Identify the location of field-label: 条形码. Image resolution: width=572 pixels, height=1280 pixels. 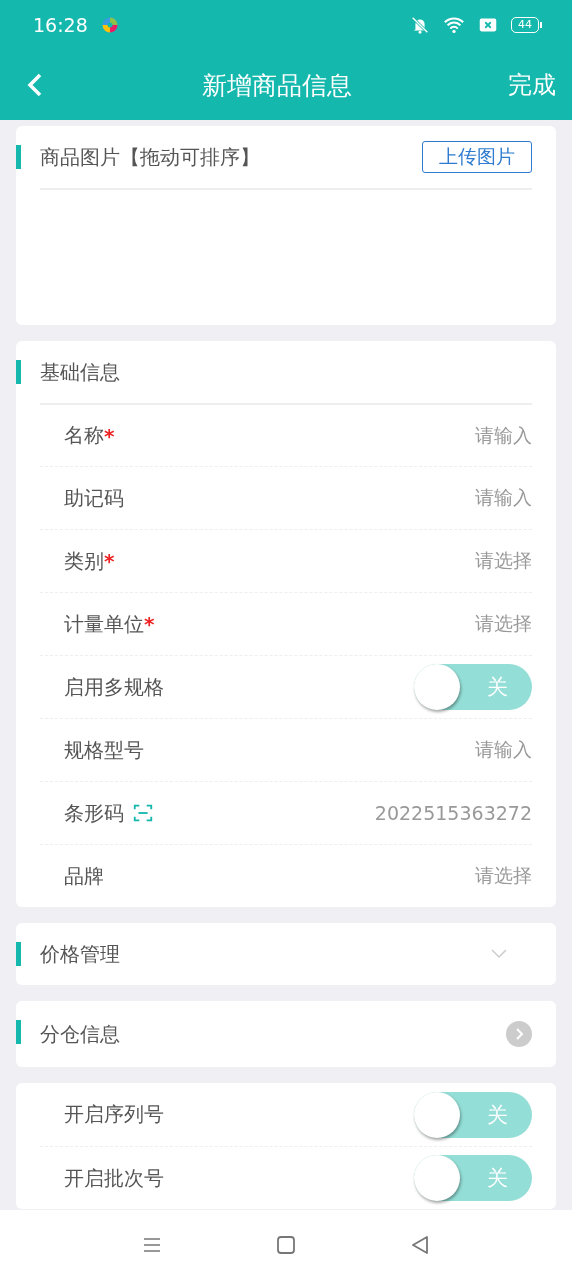
(94, 813).